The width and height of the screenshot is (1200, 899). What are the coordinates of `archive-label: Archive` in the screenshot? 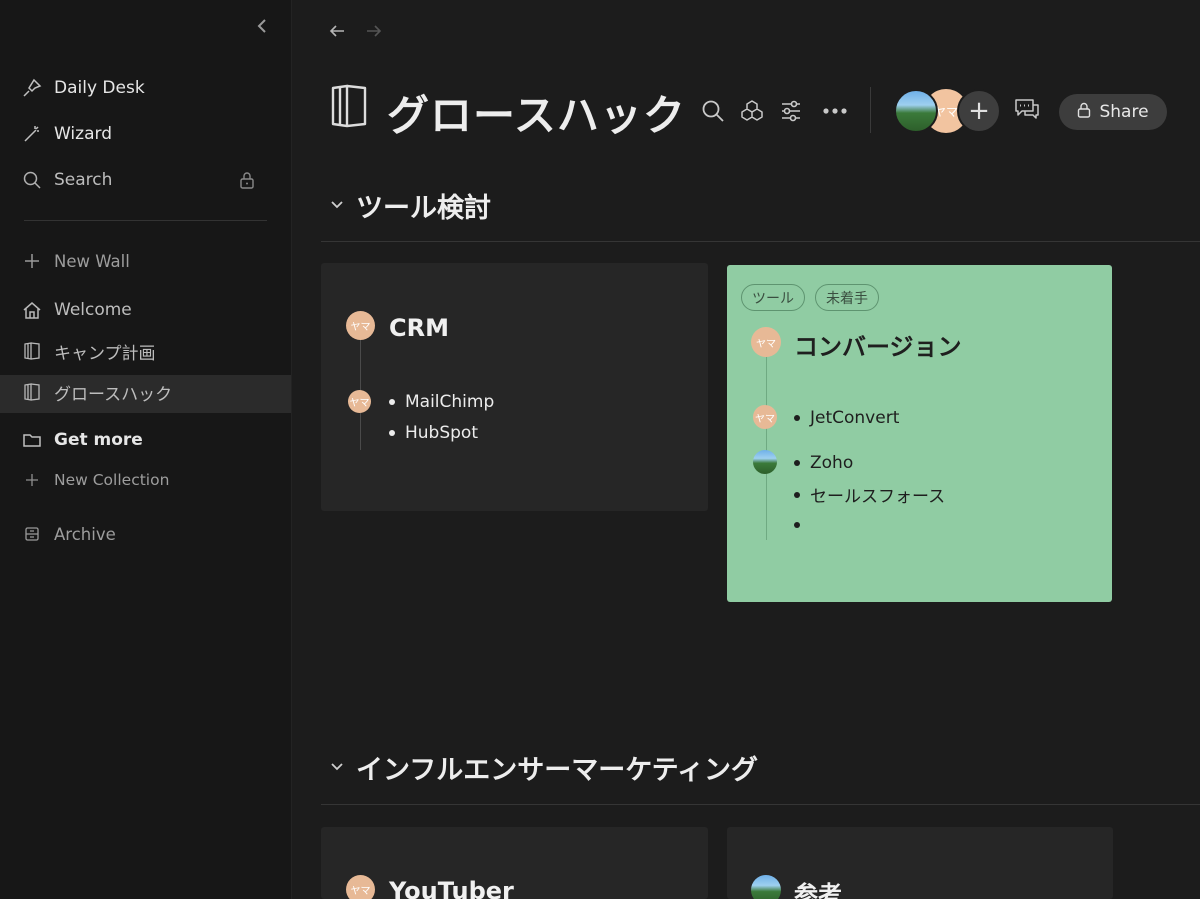 It's located at (85, 534).